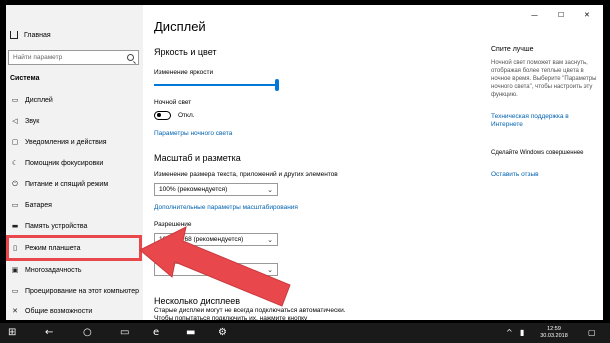 The height and width of the screenshot is (343, 610). I want to click on sidebar-item-label: Проецирование на этот компьютер, so click(82, 291).